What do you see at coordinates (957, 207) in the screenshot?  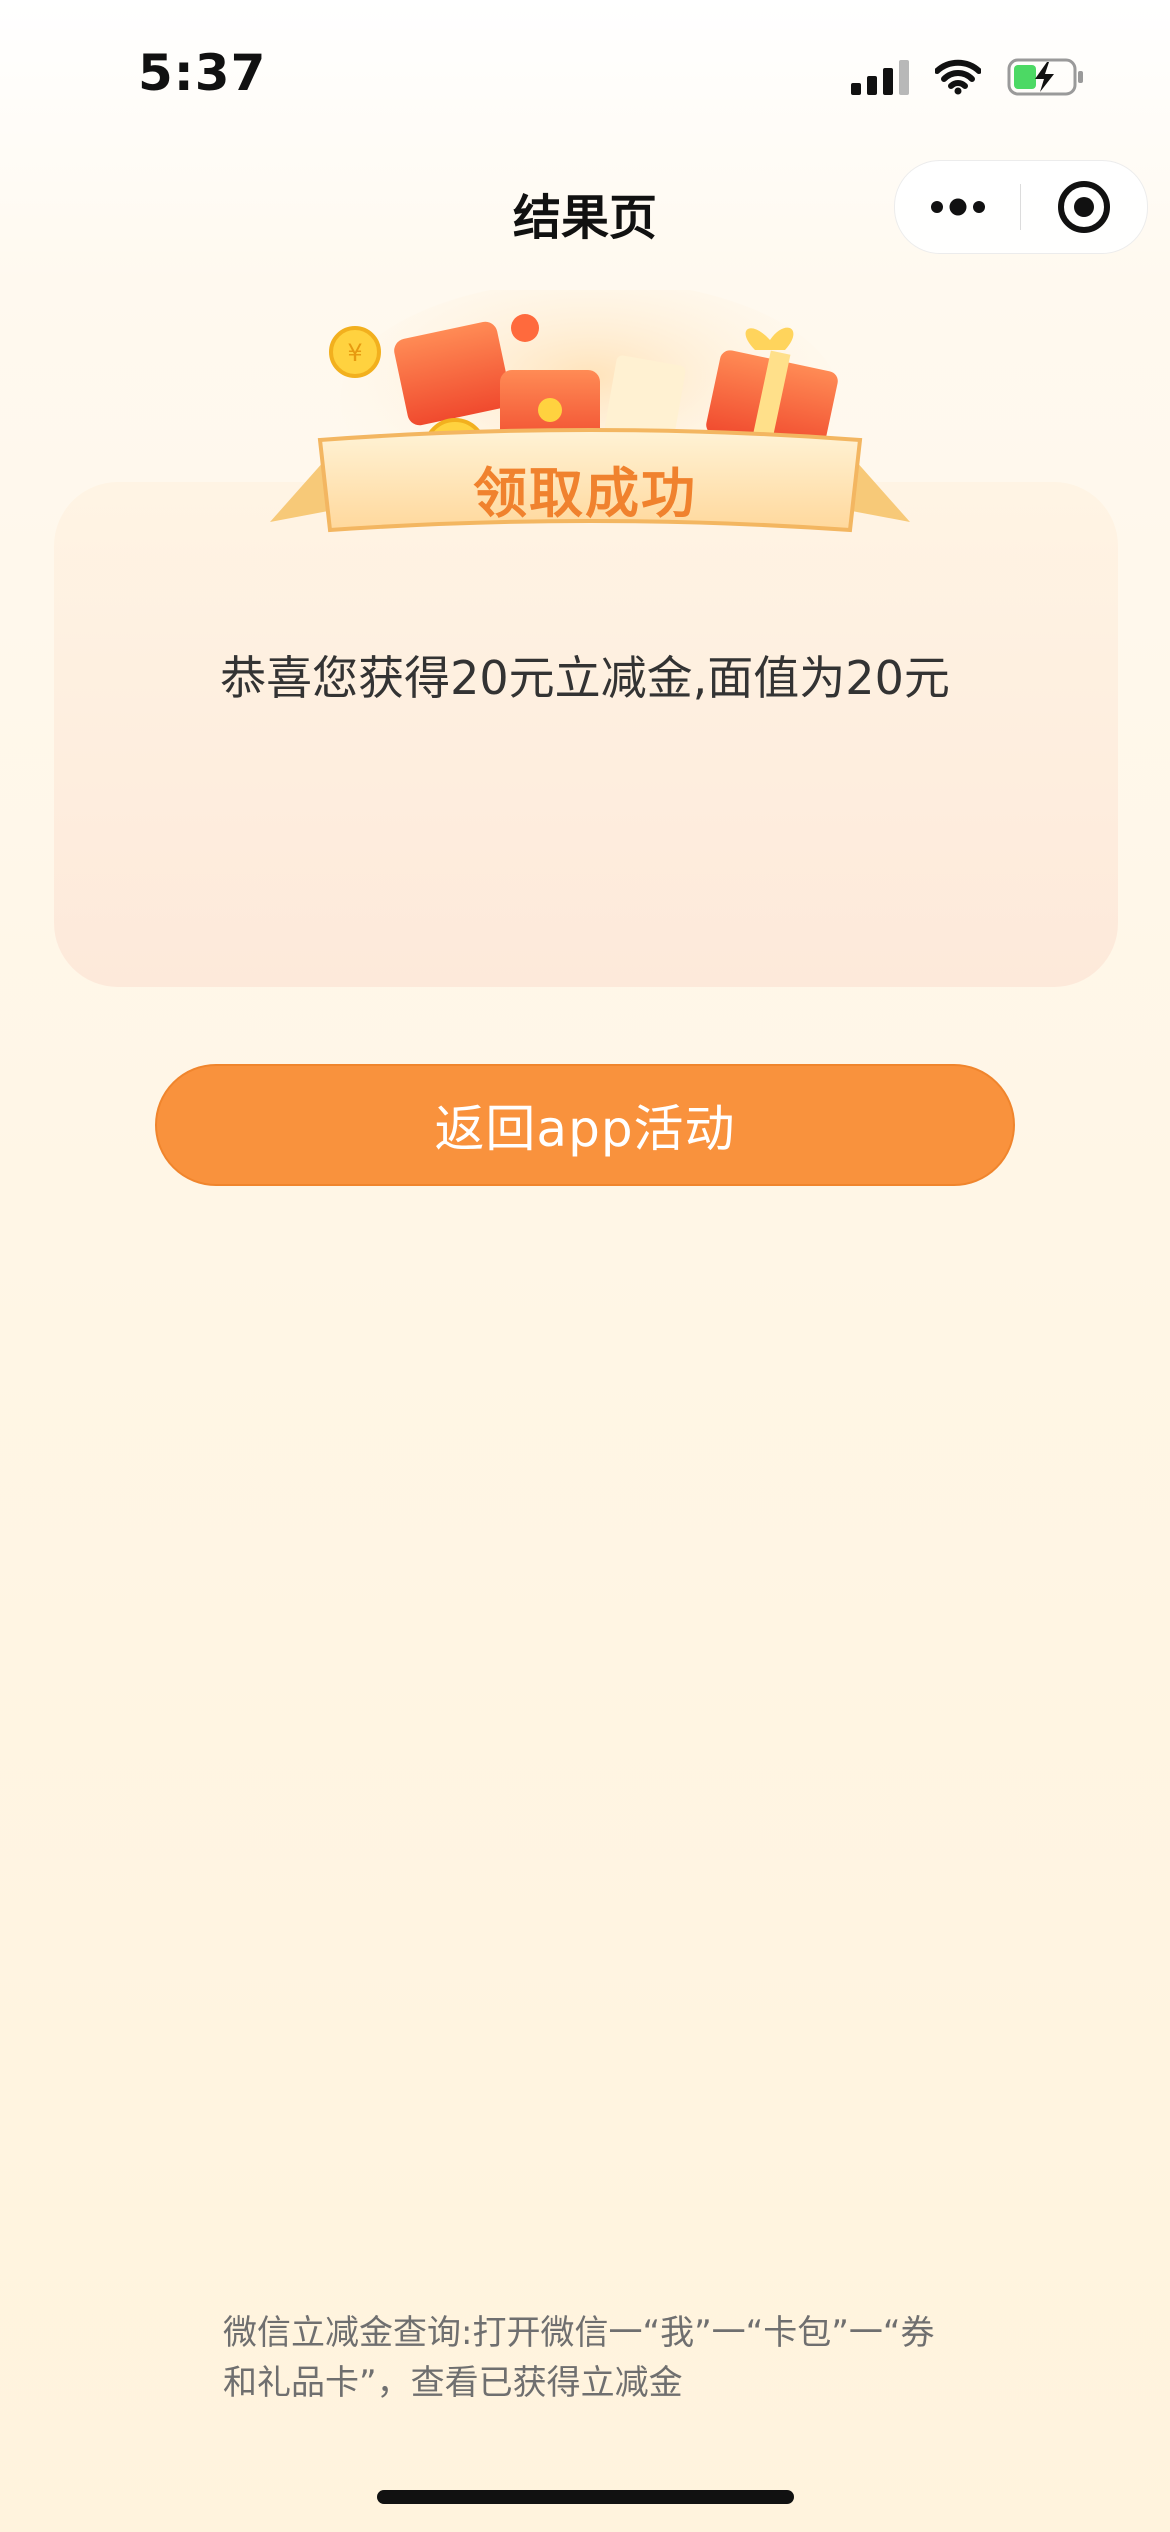 I see `more-dots-icon` at bounding box center [957, 207].